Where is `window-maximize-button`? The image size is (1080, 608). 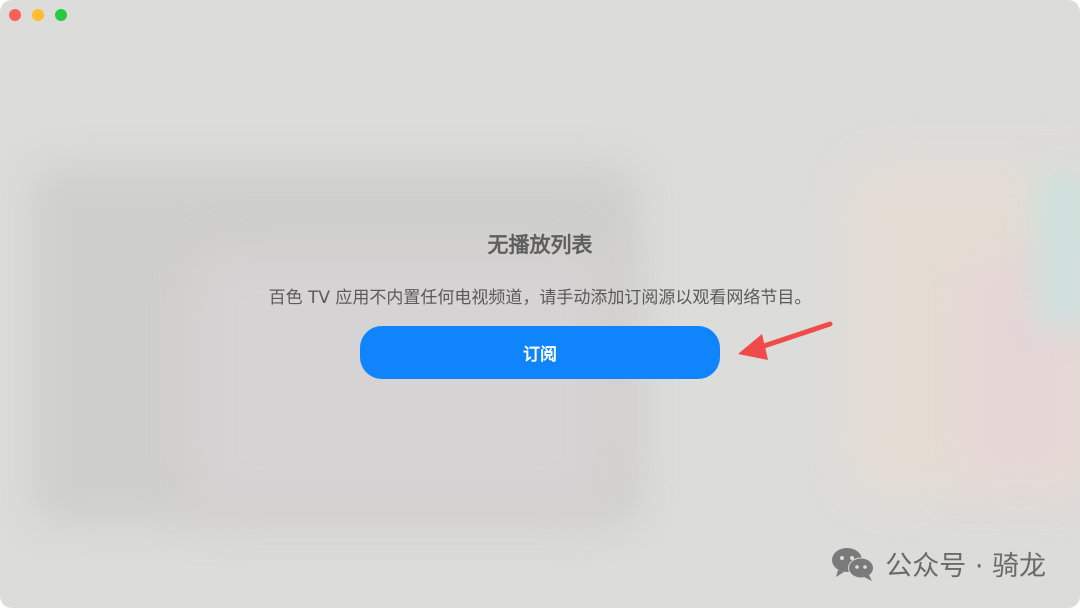 window-maximize-button is located at coordinates (61, 15).